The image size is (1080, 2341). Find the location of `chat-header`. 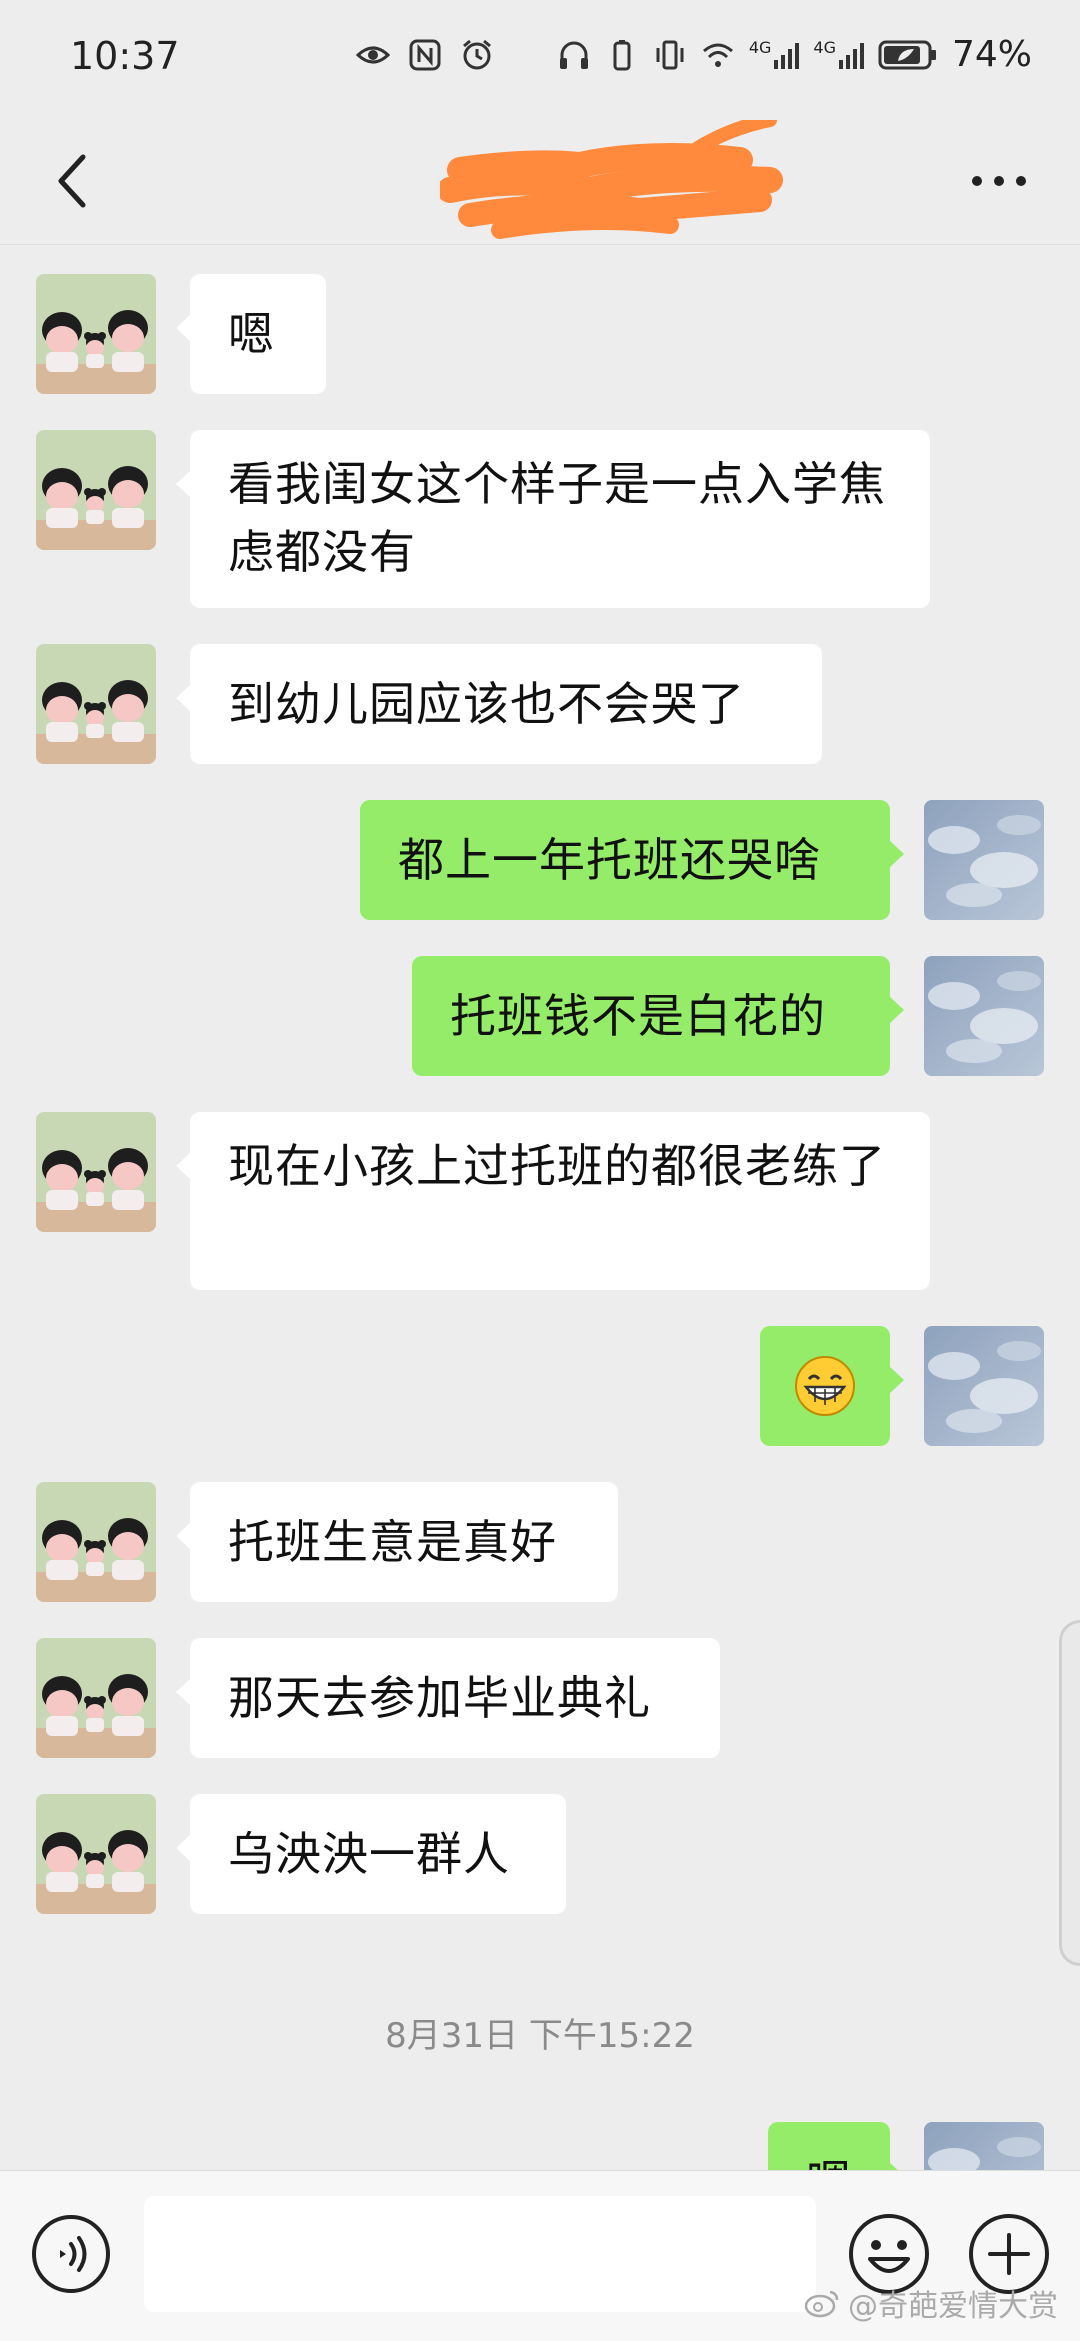

chat-header is located at coordinates (540, 182).